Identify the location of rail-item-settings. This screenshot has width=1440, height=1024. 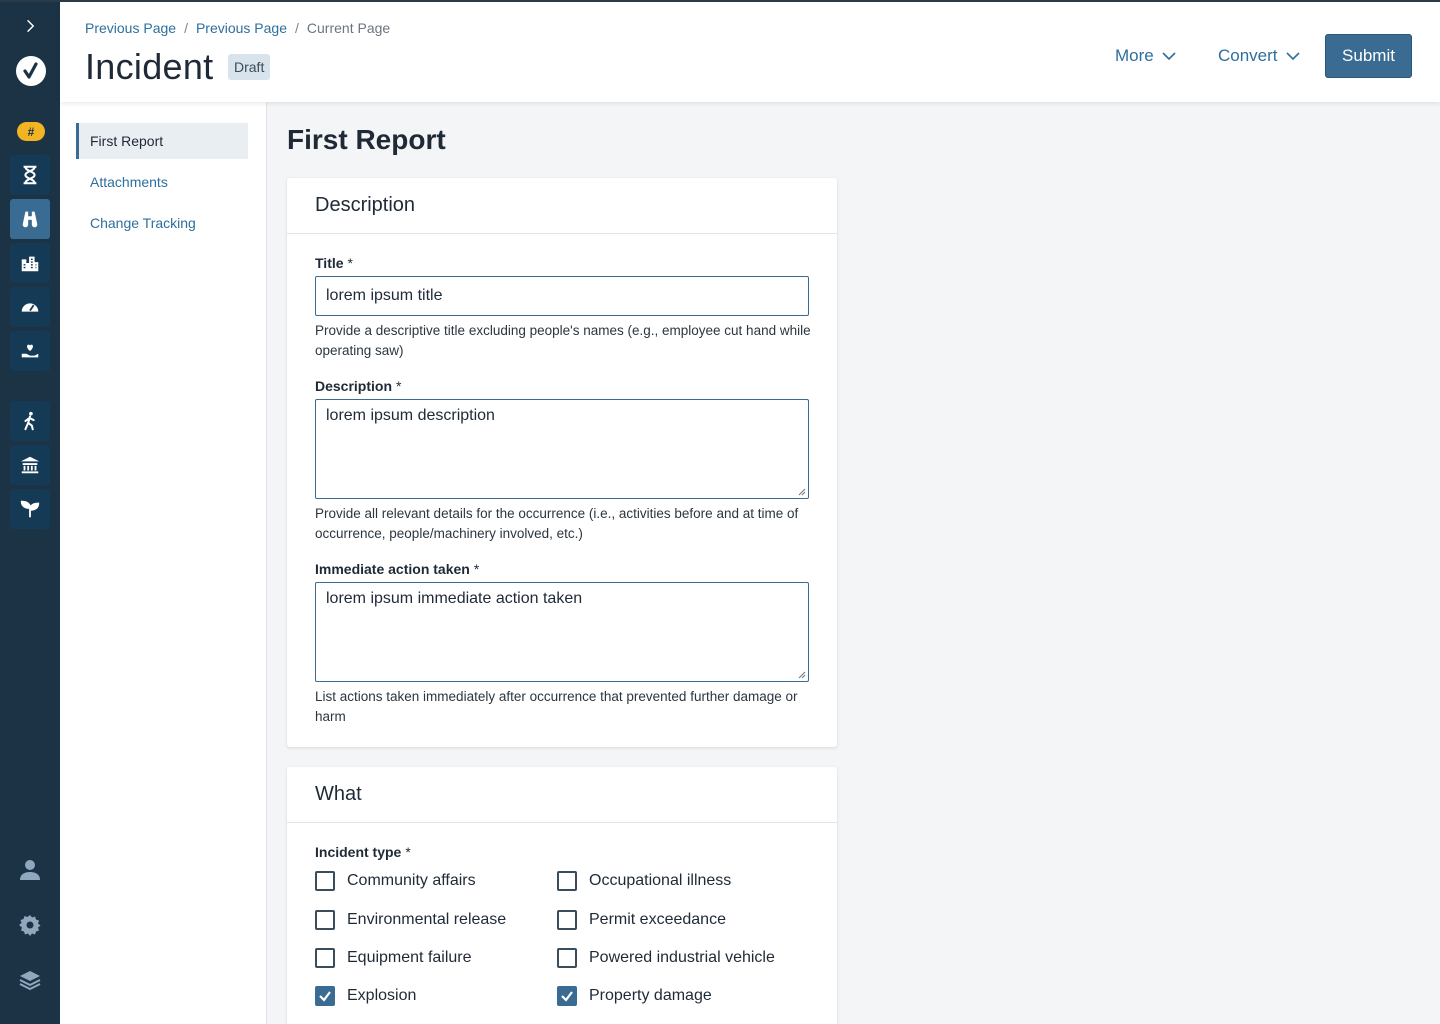
(30, 925).